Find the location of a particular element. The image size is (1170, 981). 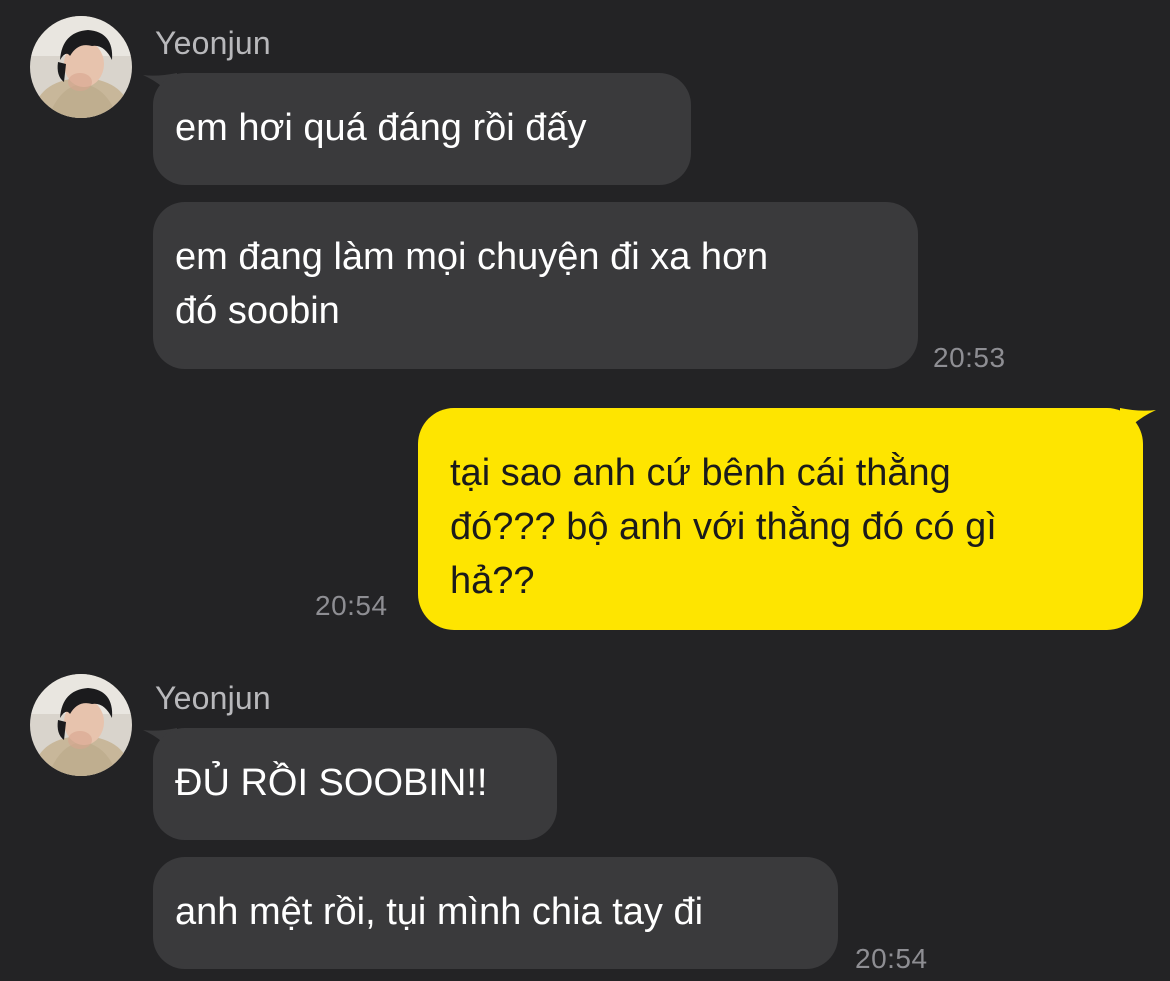

message-text: đó??? bộ anh với thằng đó có gì is located at coordinates (723, 527).